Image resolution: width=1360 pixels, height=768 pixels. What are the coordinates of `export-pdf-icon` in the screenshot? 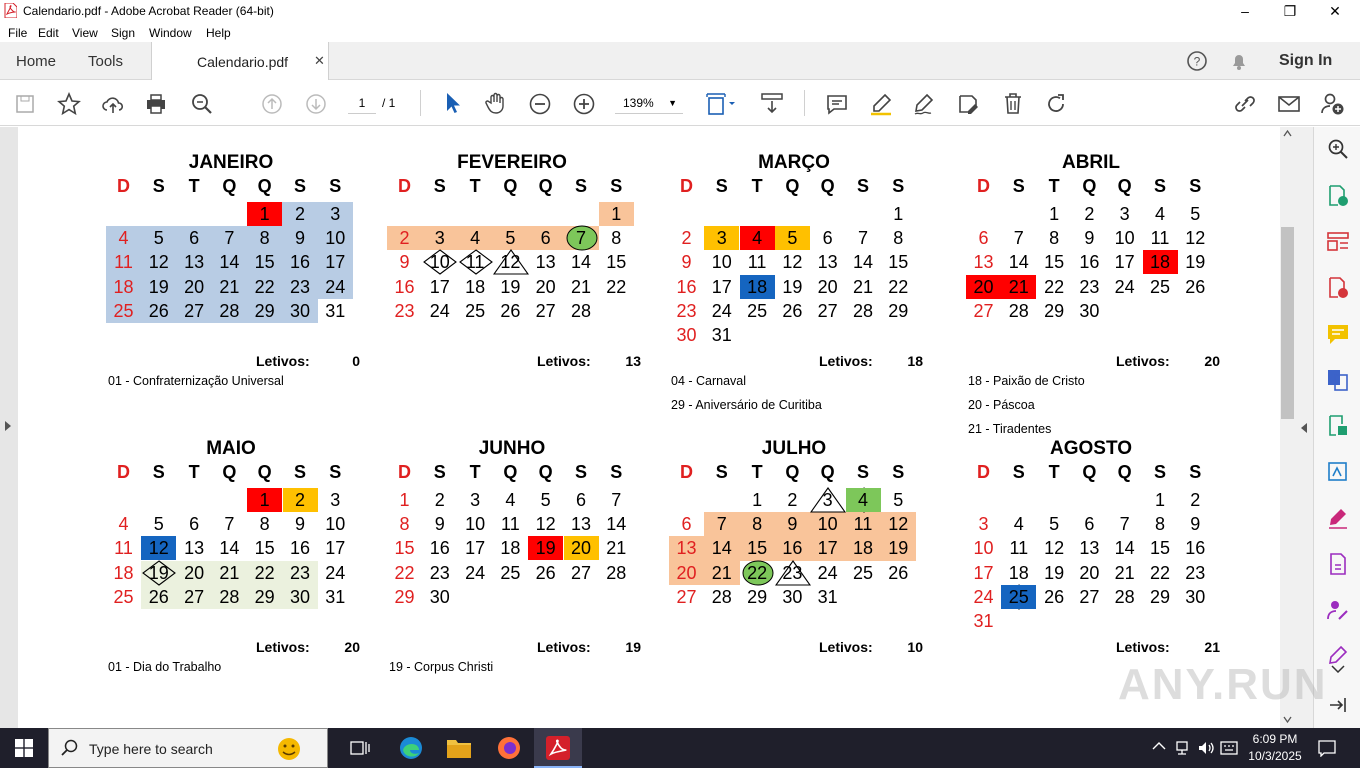 It's located at (1338, 196).